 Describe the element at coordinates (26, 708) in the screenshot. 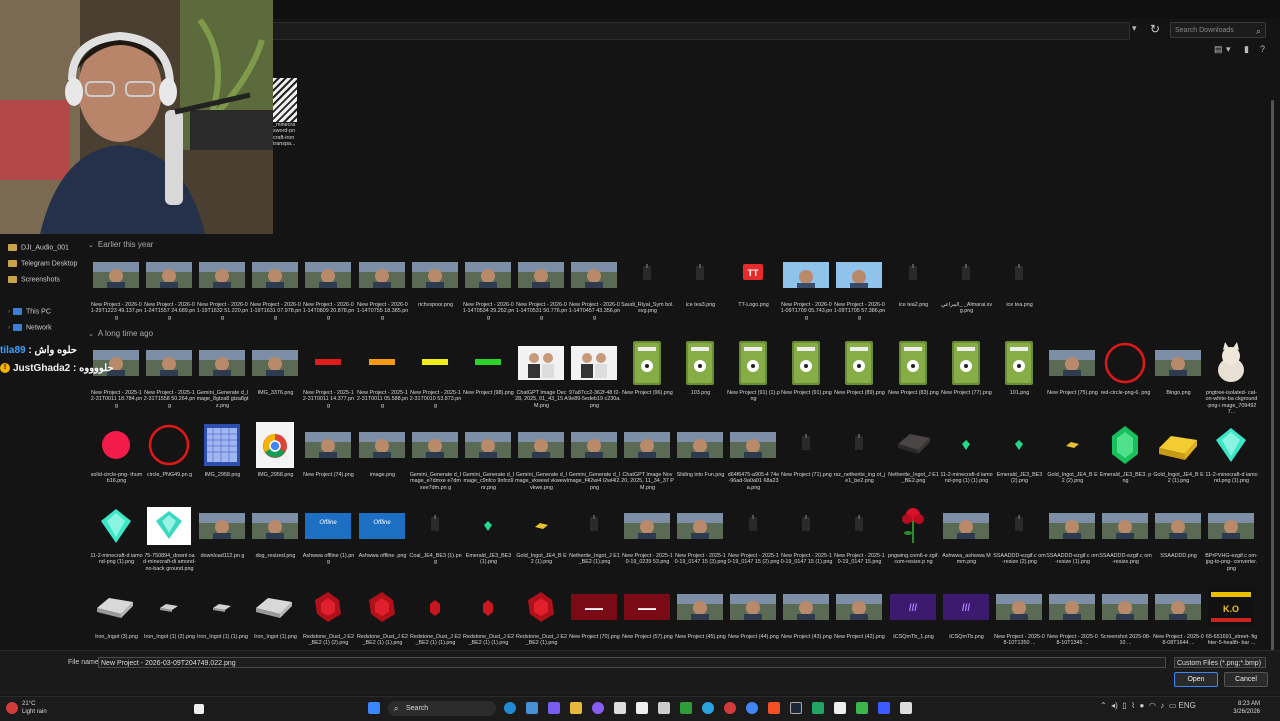

I see `weather-widget: 21°C Light rain` at that location.